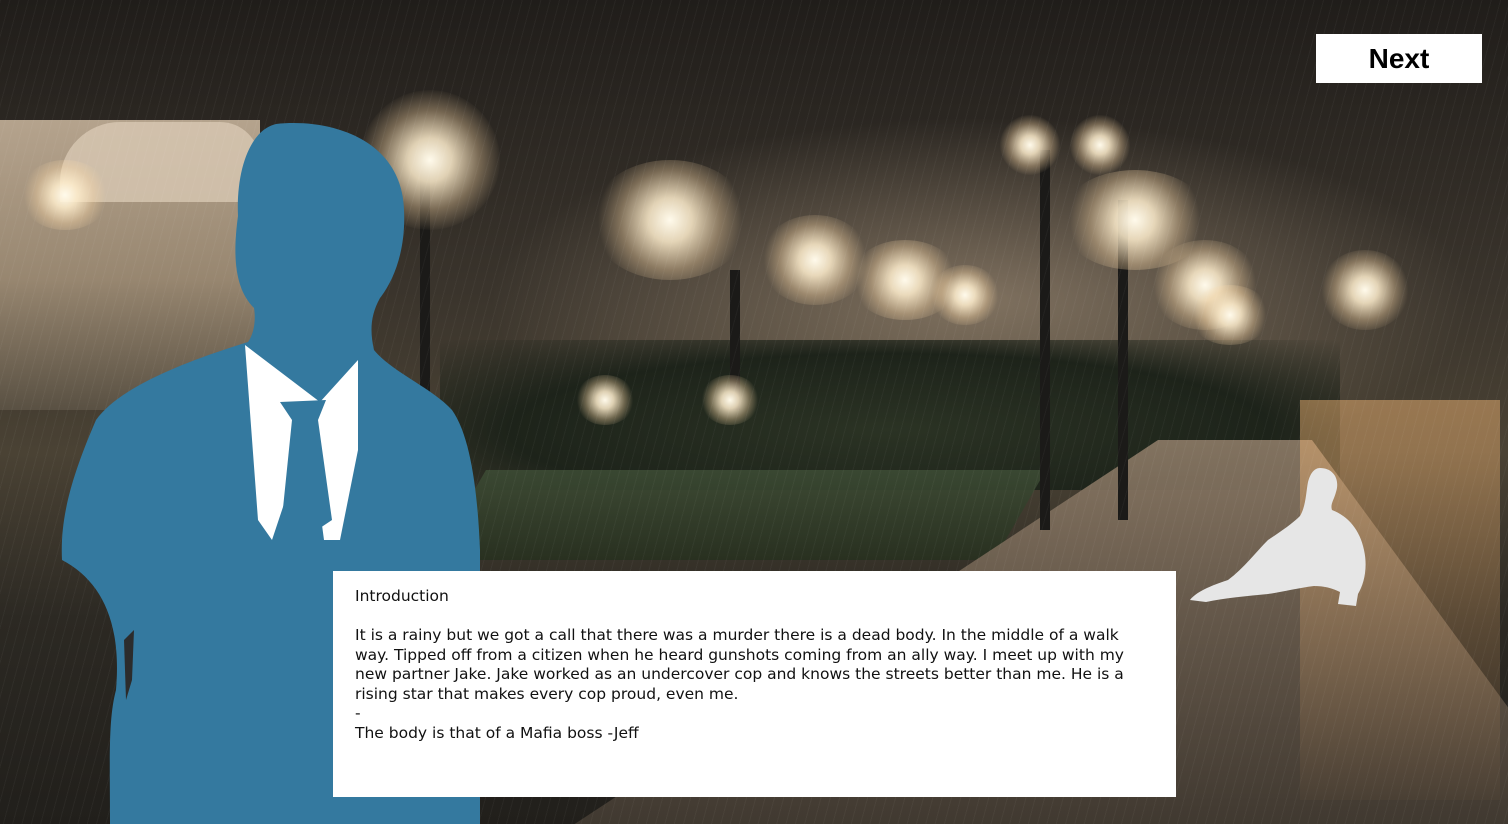  What do you see at coordinates (1399, 58) in the screenshot?
I see `next-button: Next` at bounding box center [1399, 58].